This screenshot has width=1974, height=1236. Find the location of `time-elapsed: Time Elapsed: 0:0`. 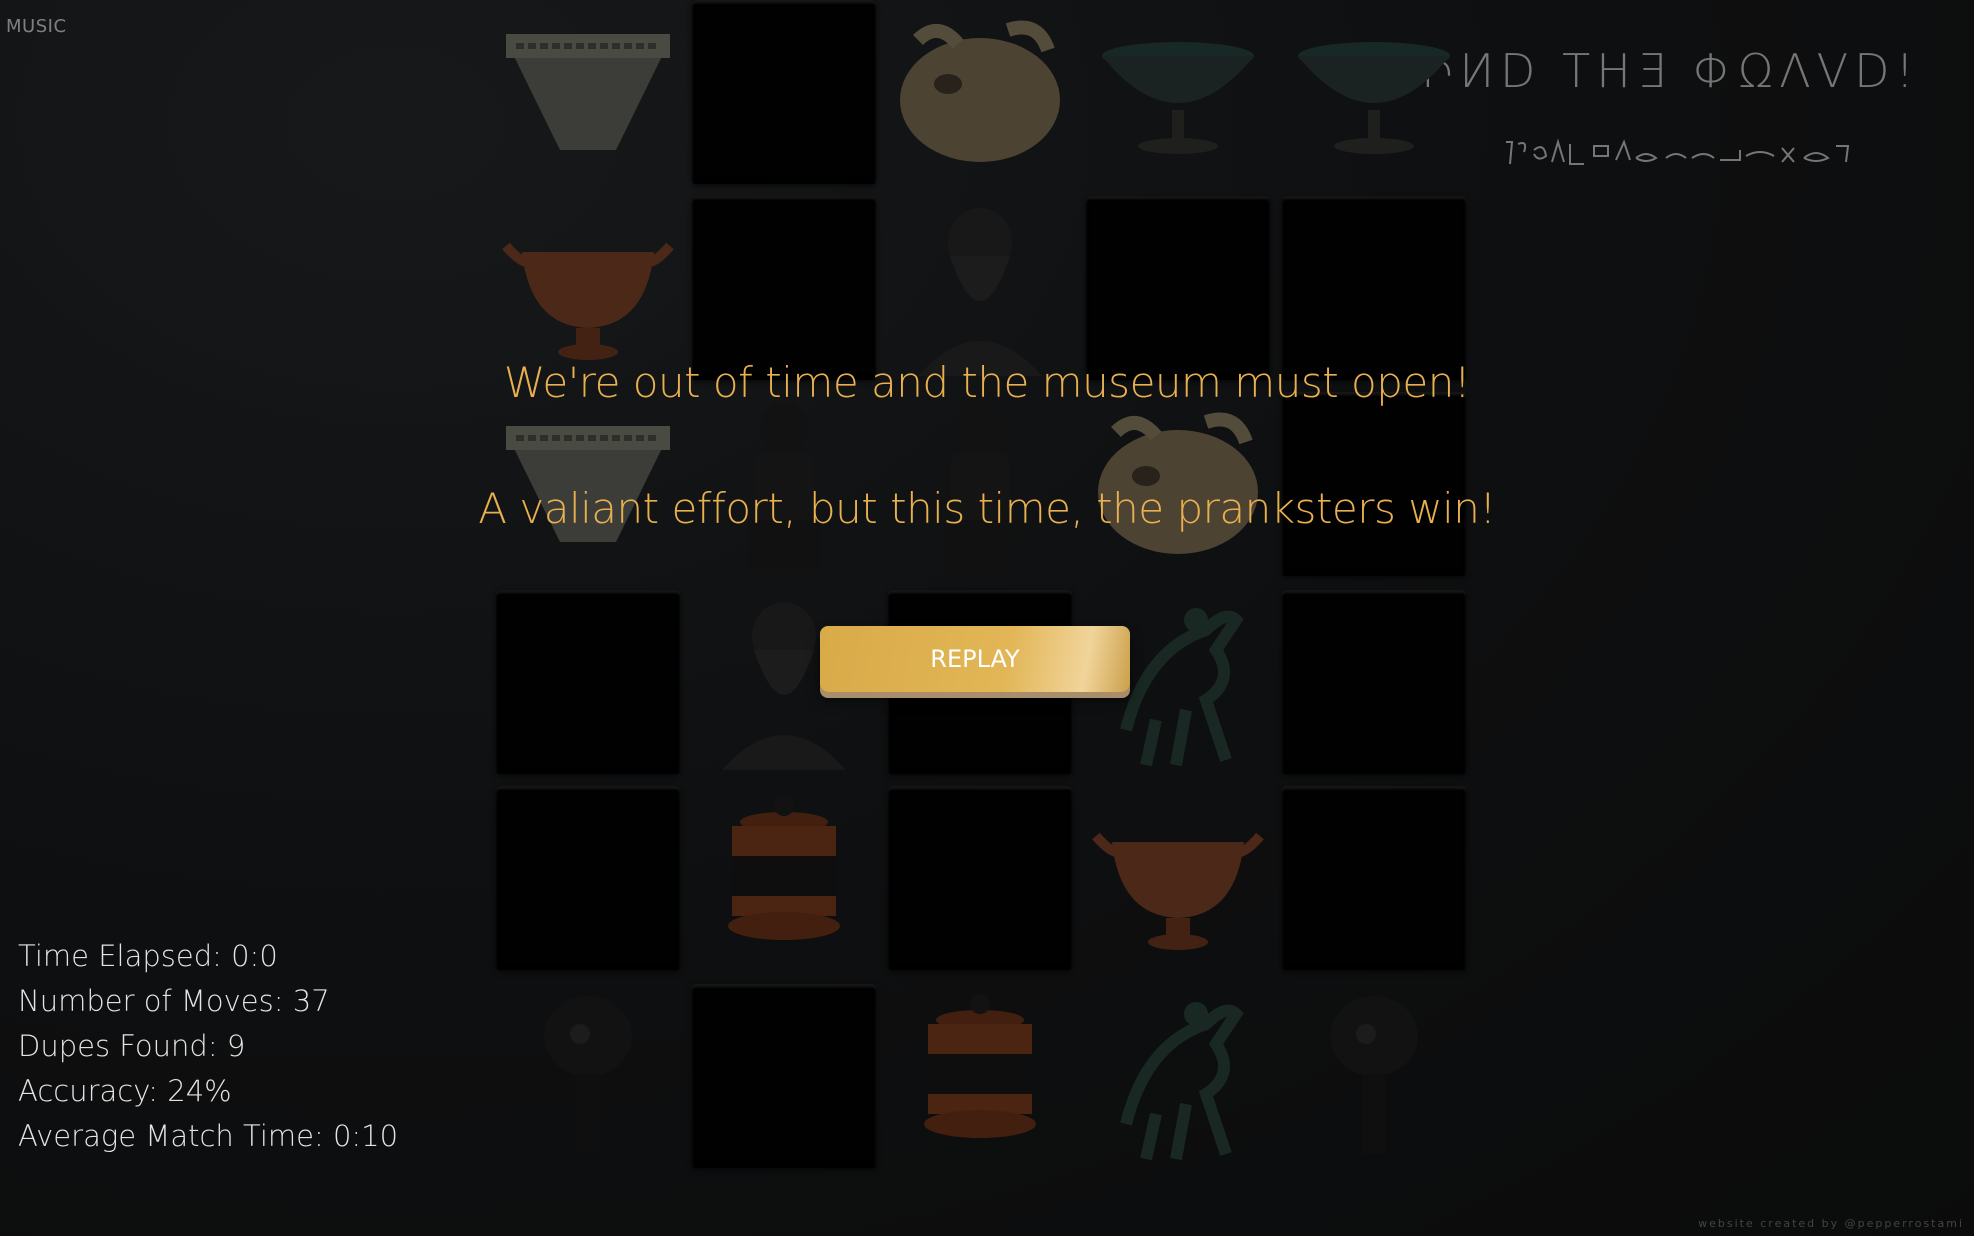

time-elapsed: Time Elapsed: 0:0 is located at coordinates (148, 956).